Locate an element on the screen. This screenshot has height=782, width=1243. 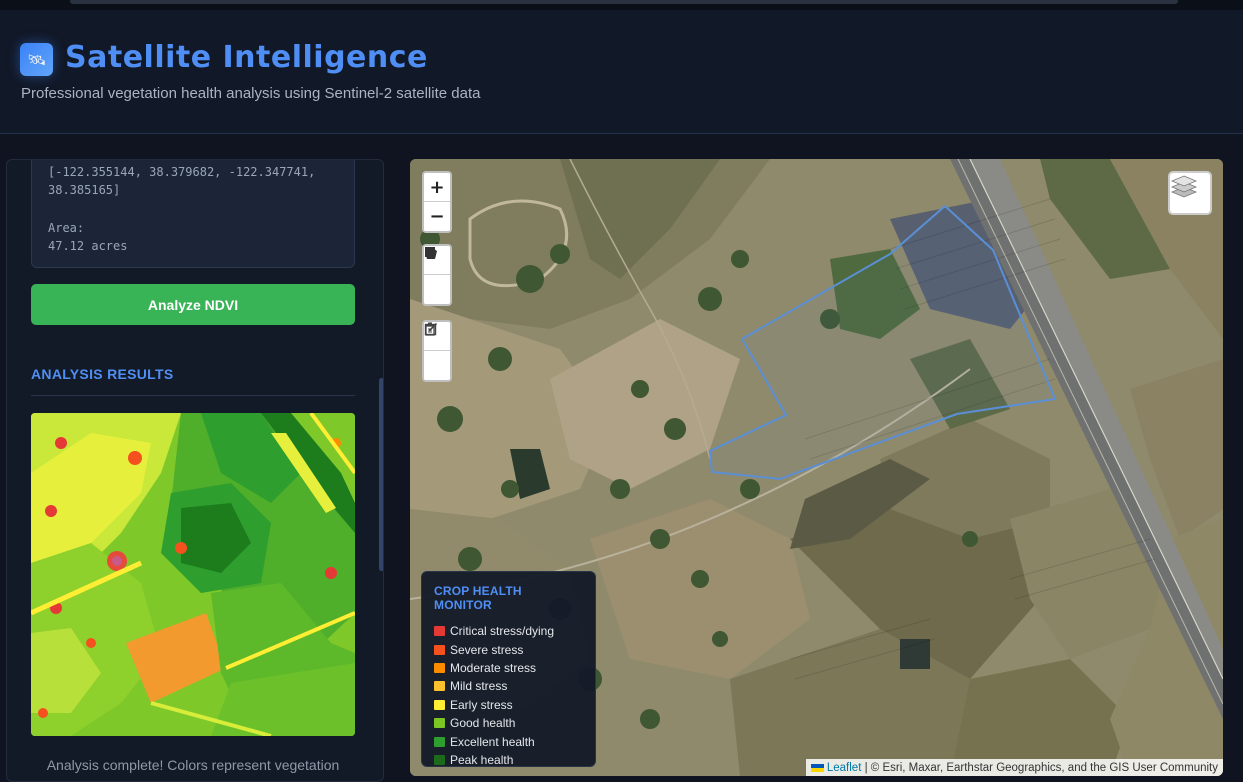
browser-top-strip is located at coordinates (621, 5).